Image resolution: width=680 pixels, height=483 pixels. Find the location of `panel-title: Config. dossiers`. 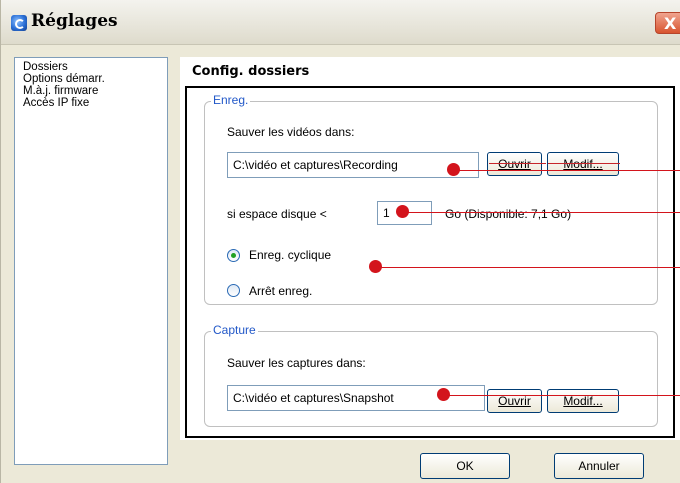

panel-title: Config. dossiers is located at coordinates (251, 71).